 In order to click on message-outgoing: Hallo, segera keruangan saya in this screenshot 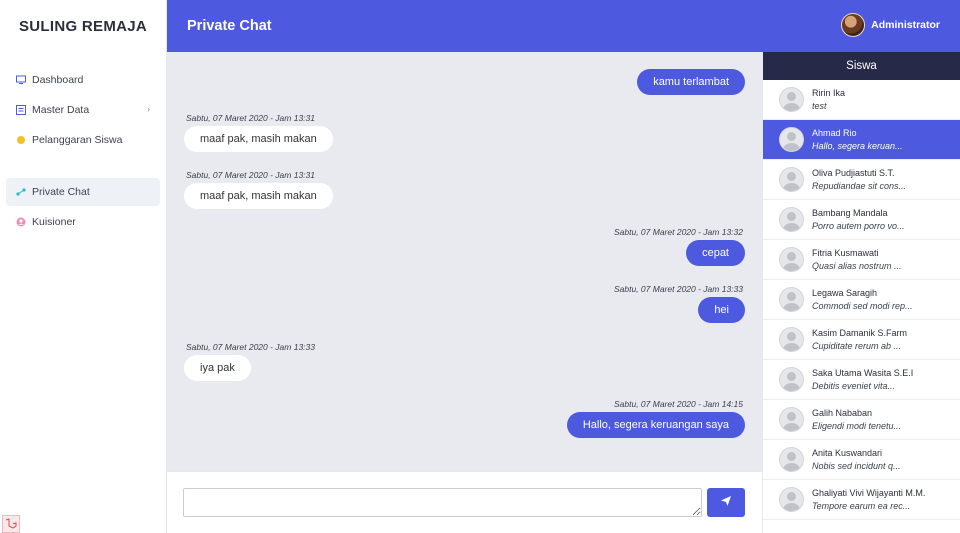, I will do `click(655, 425)`.